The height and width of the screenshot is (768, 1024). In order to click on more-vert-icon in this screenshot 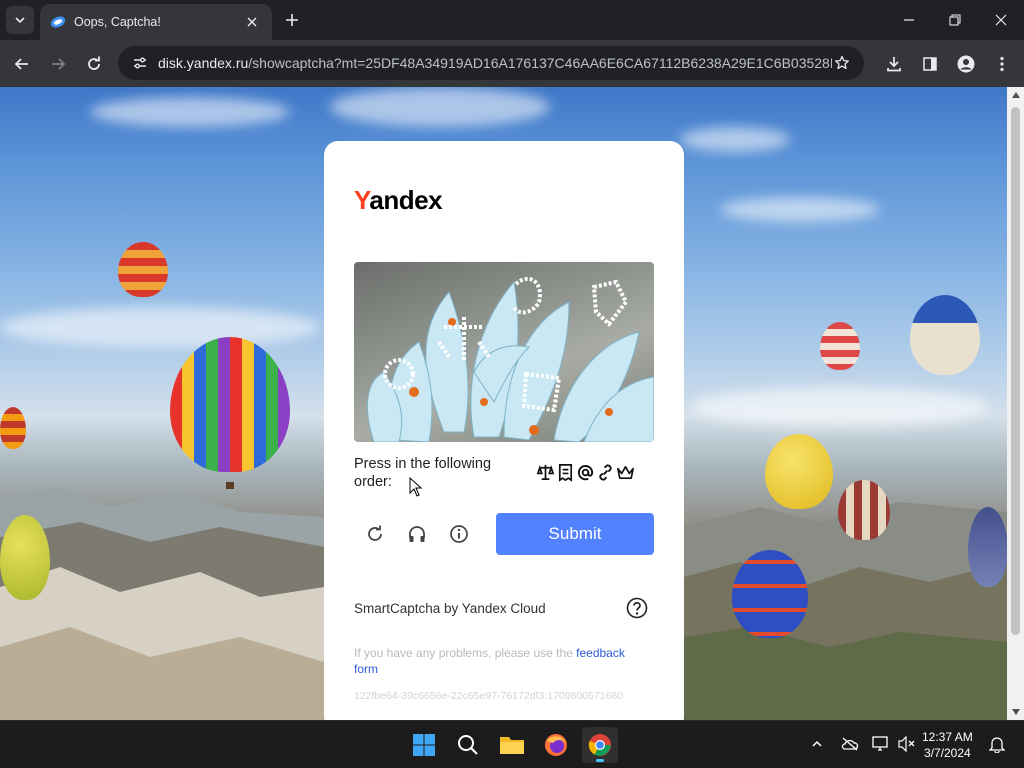, I will do `click(1002, 64)`.